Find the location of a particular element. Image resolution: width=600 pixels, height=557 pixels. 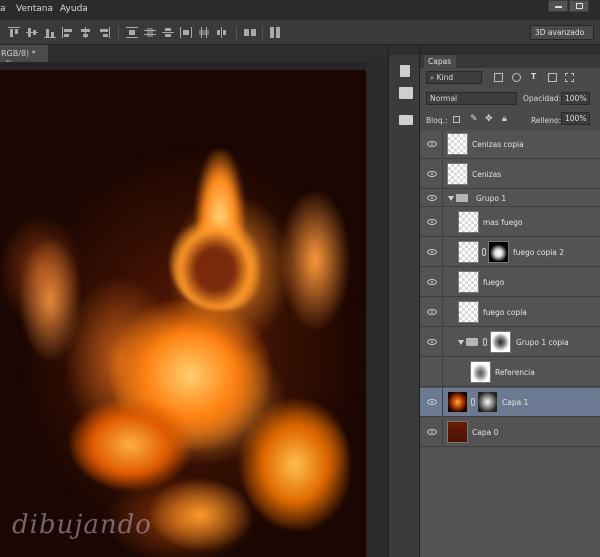

group-mask-thumbnail is located at coordinates (500, 342).